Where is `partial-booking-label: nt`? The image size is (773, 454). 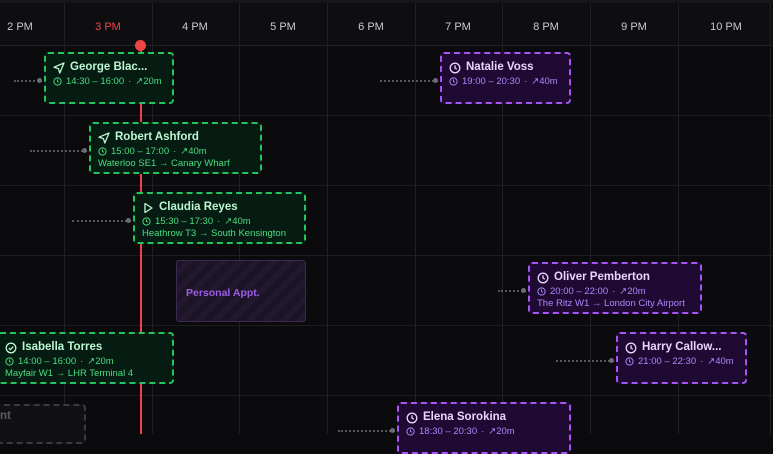
partial-booking-label: nt is located at coordinates (5, 416).